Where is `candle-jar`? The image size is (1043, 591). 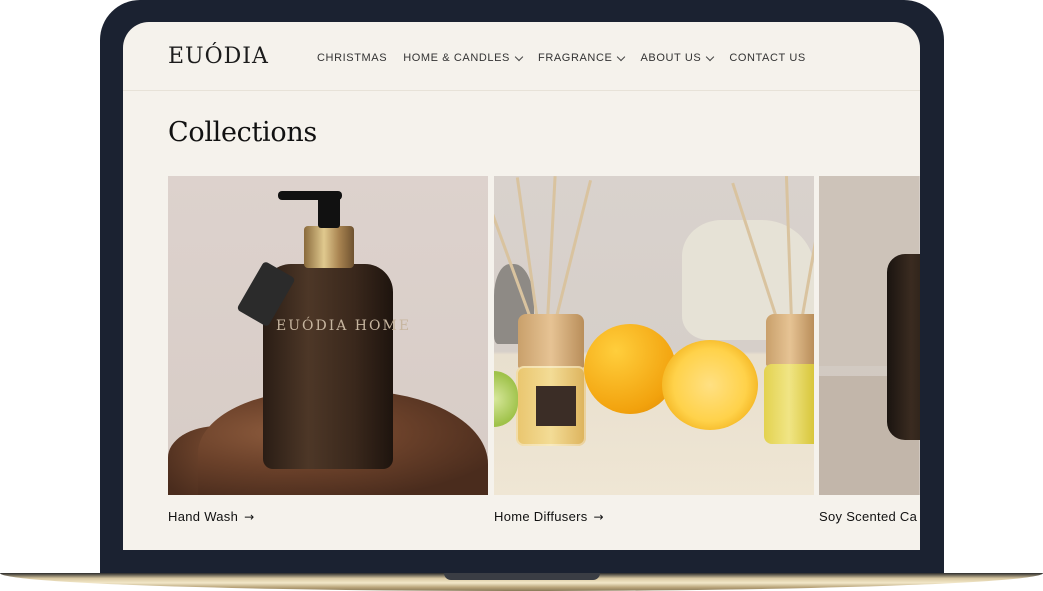
candle-jar is located at coordinates (903, 347).